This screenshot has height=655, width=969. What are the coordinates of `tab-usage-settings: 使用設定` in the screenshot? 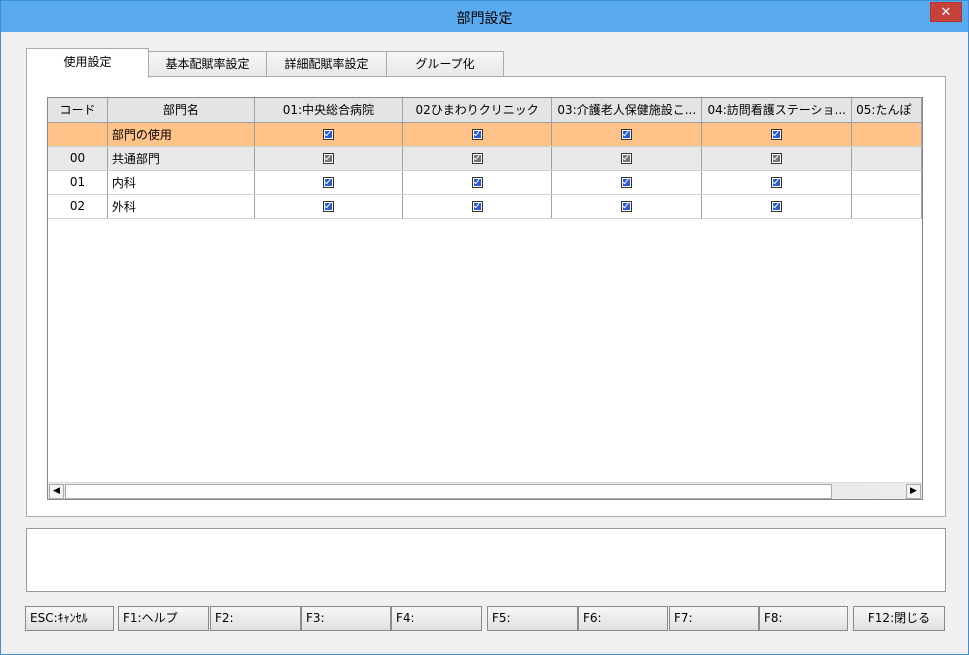 It's located at (87, 63).